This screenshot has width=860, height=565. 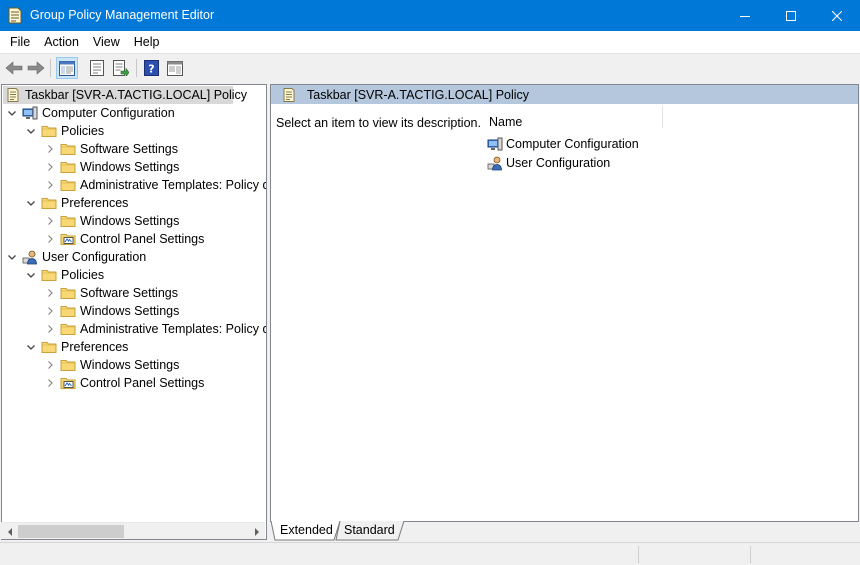 I want to click on back-button, so click(x=14, y=68).